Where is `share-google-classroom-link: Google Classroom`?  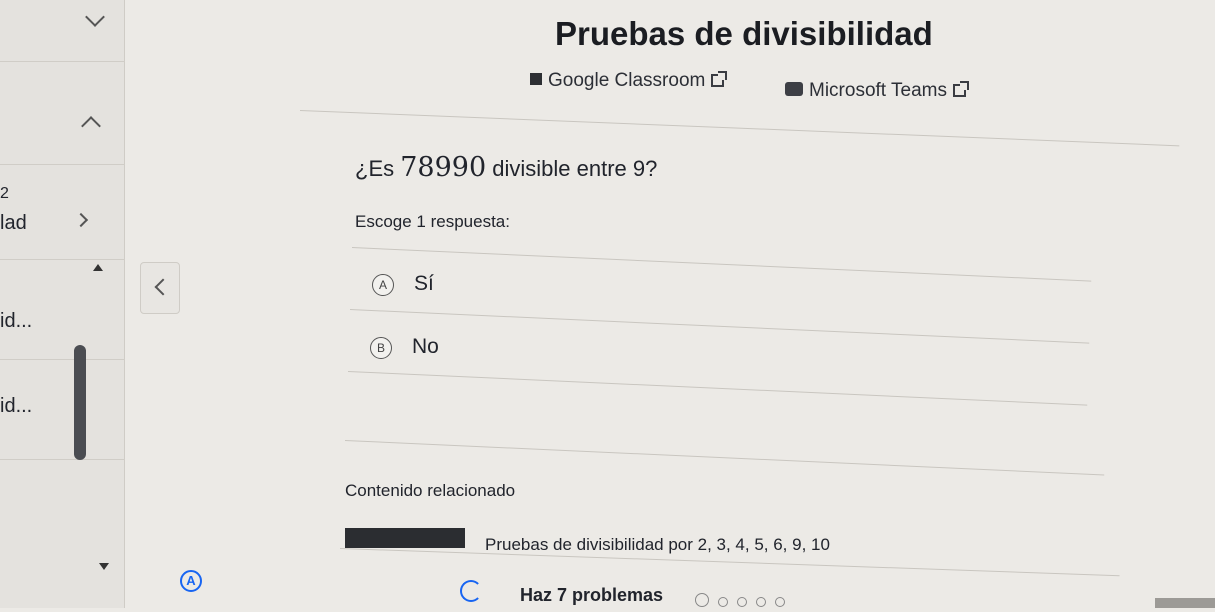 share-google-classroom-link: Google Classroom is located at coordinates (629, 81).